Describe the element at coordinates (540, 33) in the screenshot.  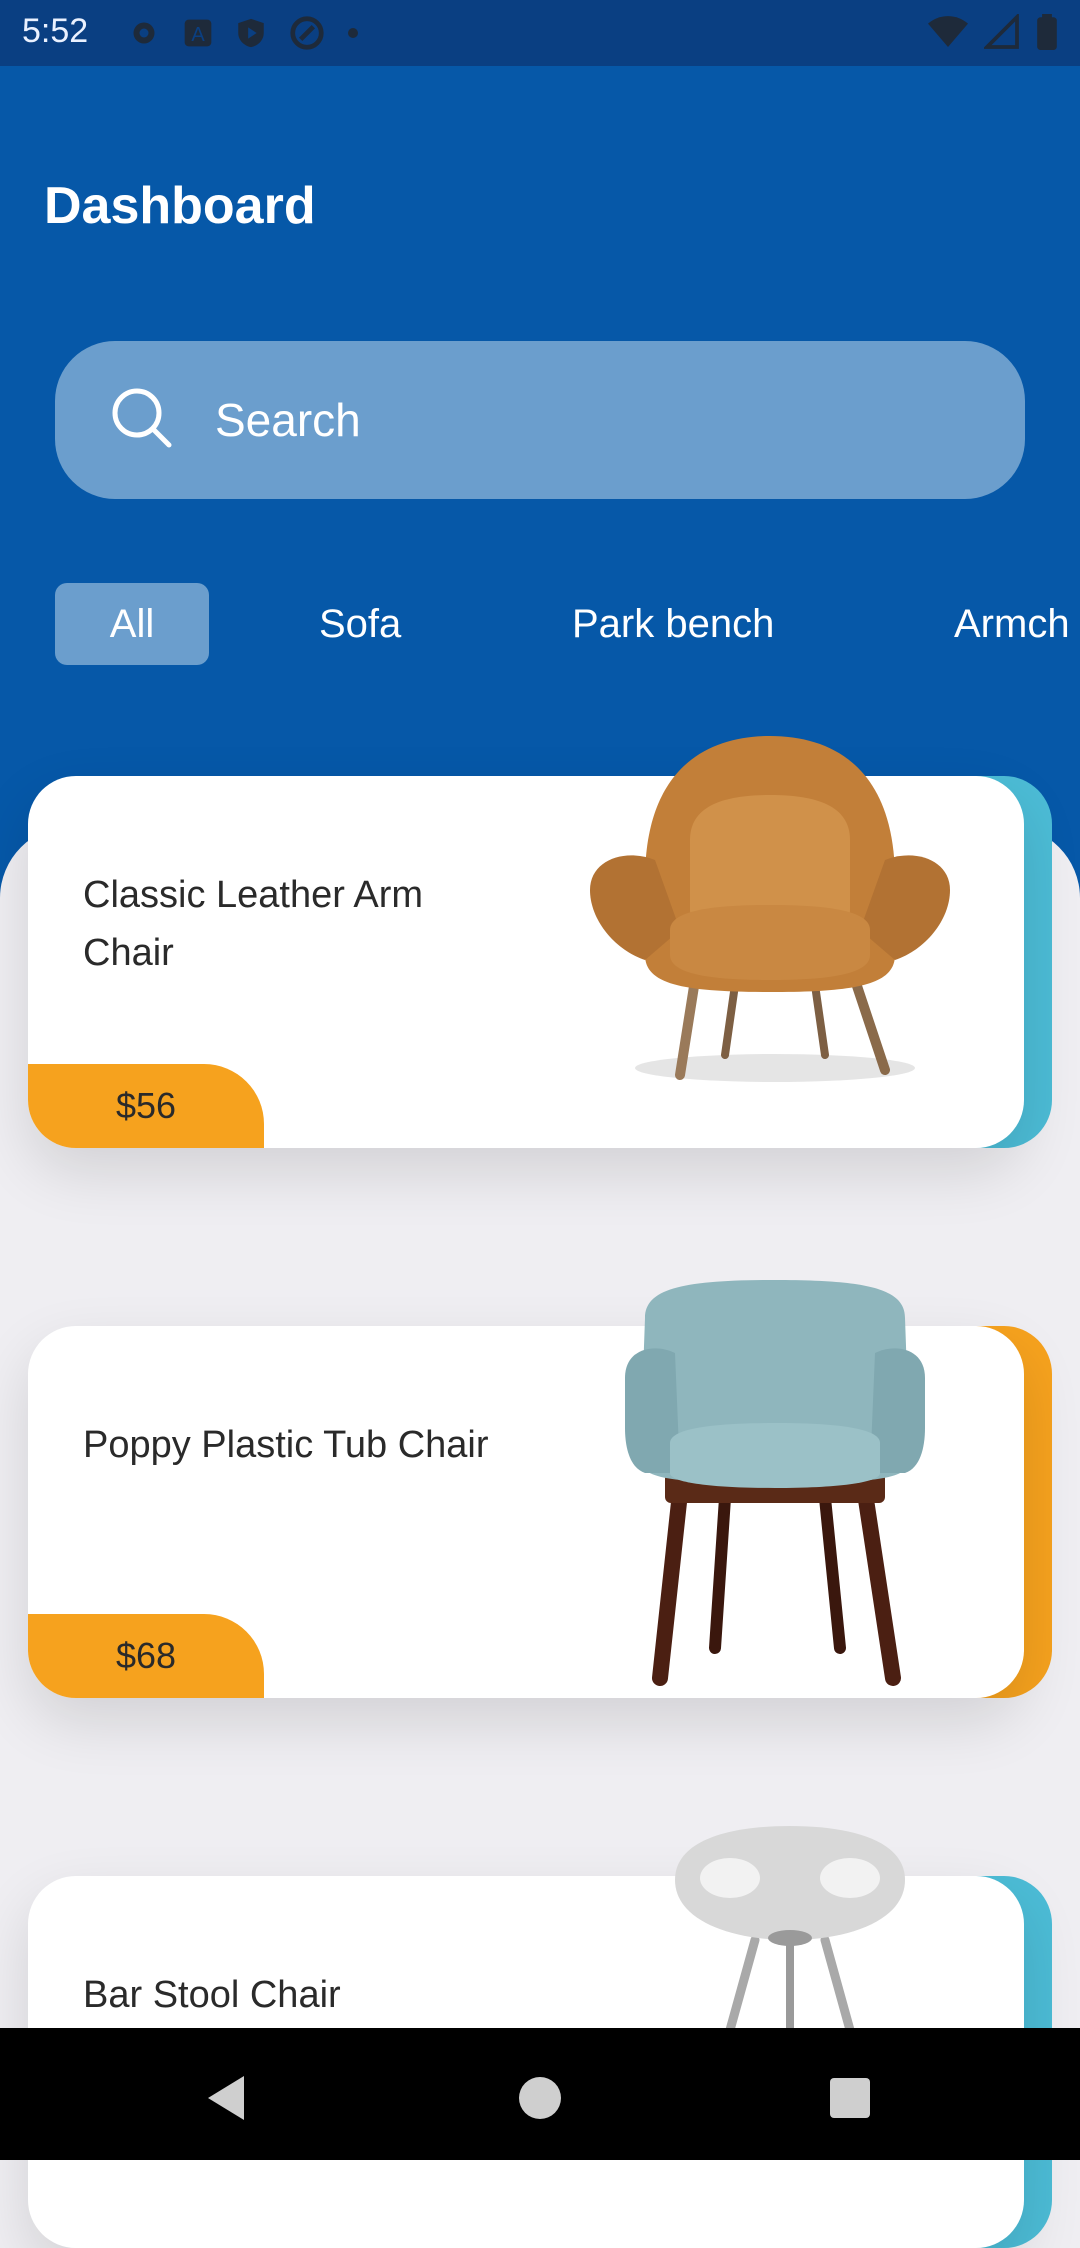
I see `status-bar: 5:52 A` at that location.